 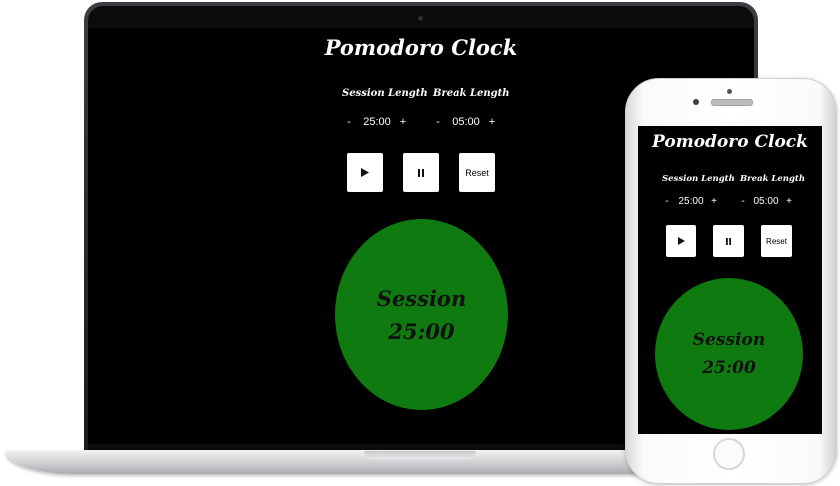 What do you see at coordinates (420, 18) in the screenshot?
I see `laptop-camera` at bounding box center [420, 18].